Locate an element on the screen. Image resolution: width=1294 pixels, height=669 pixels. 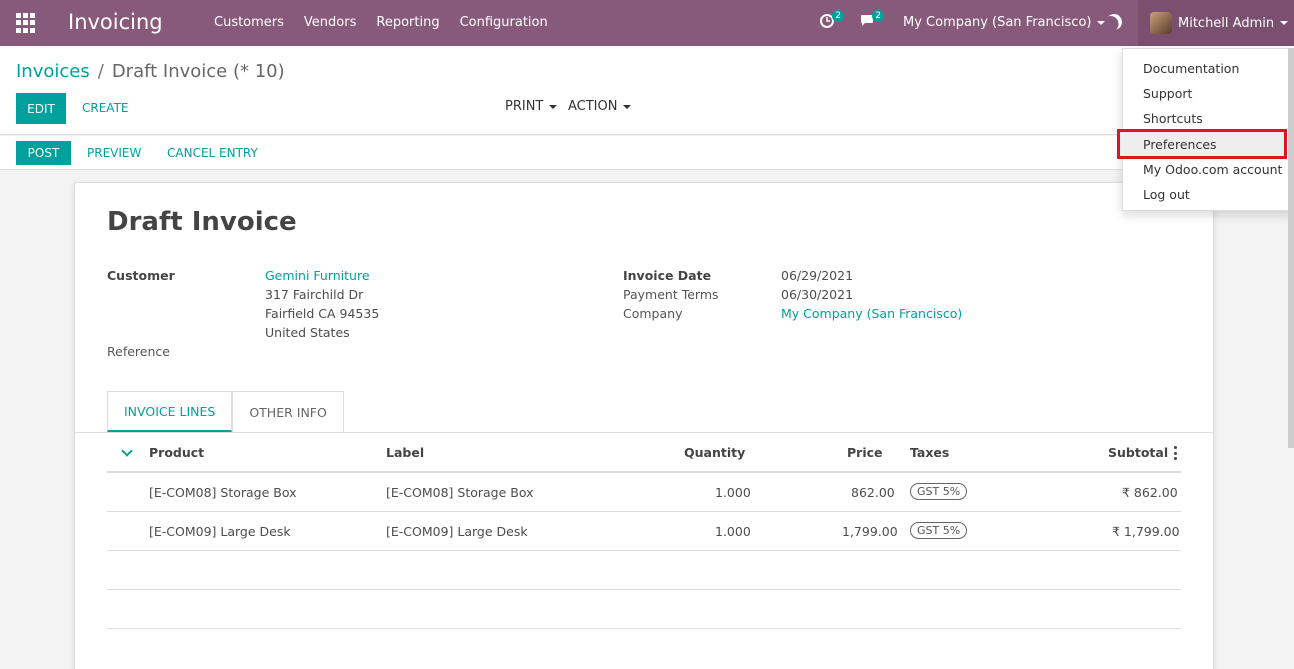
messages-badge: 2 is located at coordinates (878, 16).